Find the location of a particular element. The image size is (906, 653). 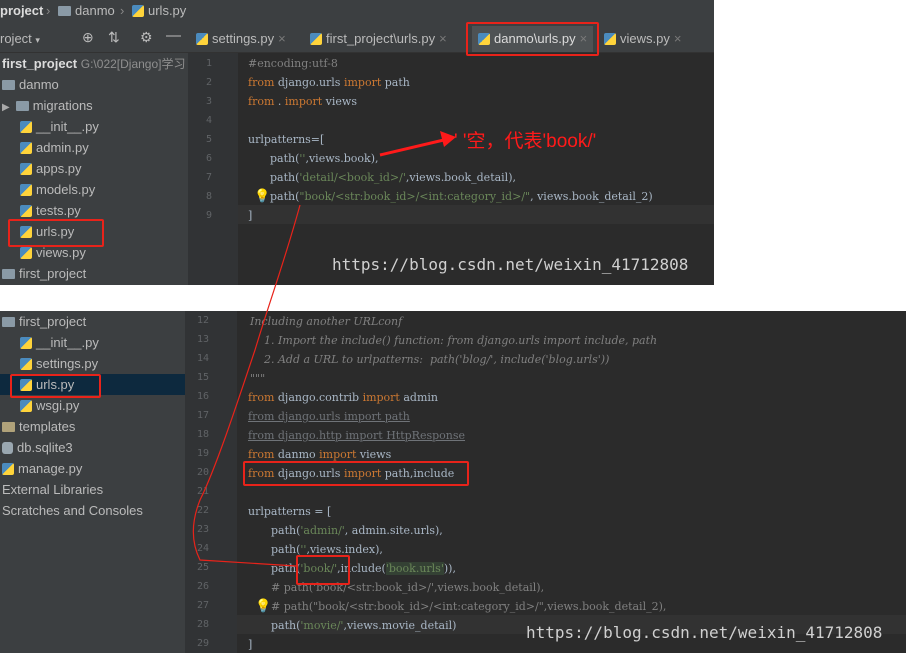

tree-item-external-libraries: External Libraries is located at coordinates (52, 489).